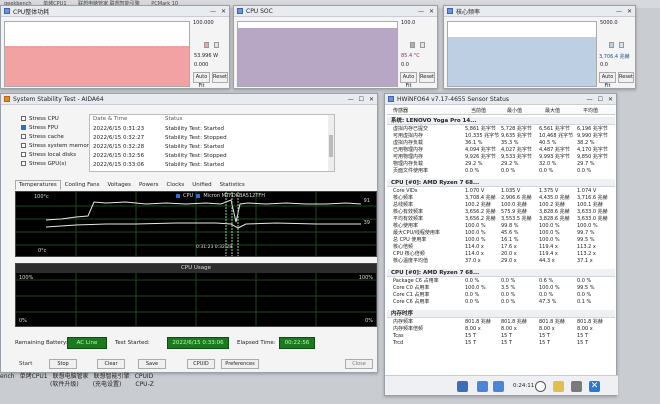  What do you see at coordinates (39, 128) in the screenshot?
I see `check-stress-fpu: Stress FPU` at bounding box center [39, 128].